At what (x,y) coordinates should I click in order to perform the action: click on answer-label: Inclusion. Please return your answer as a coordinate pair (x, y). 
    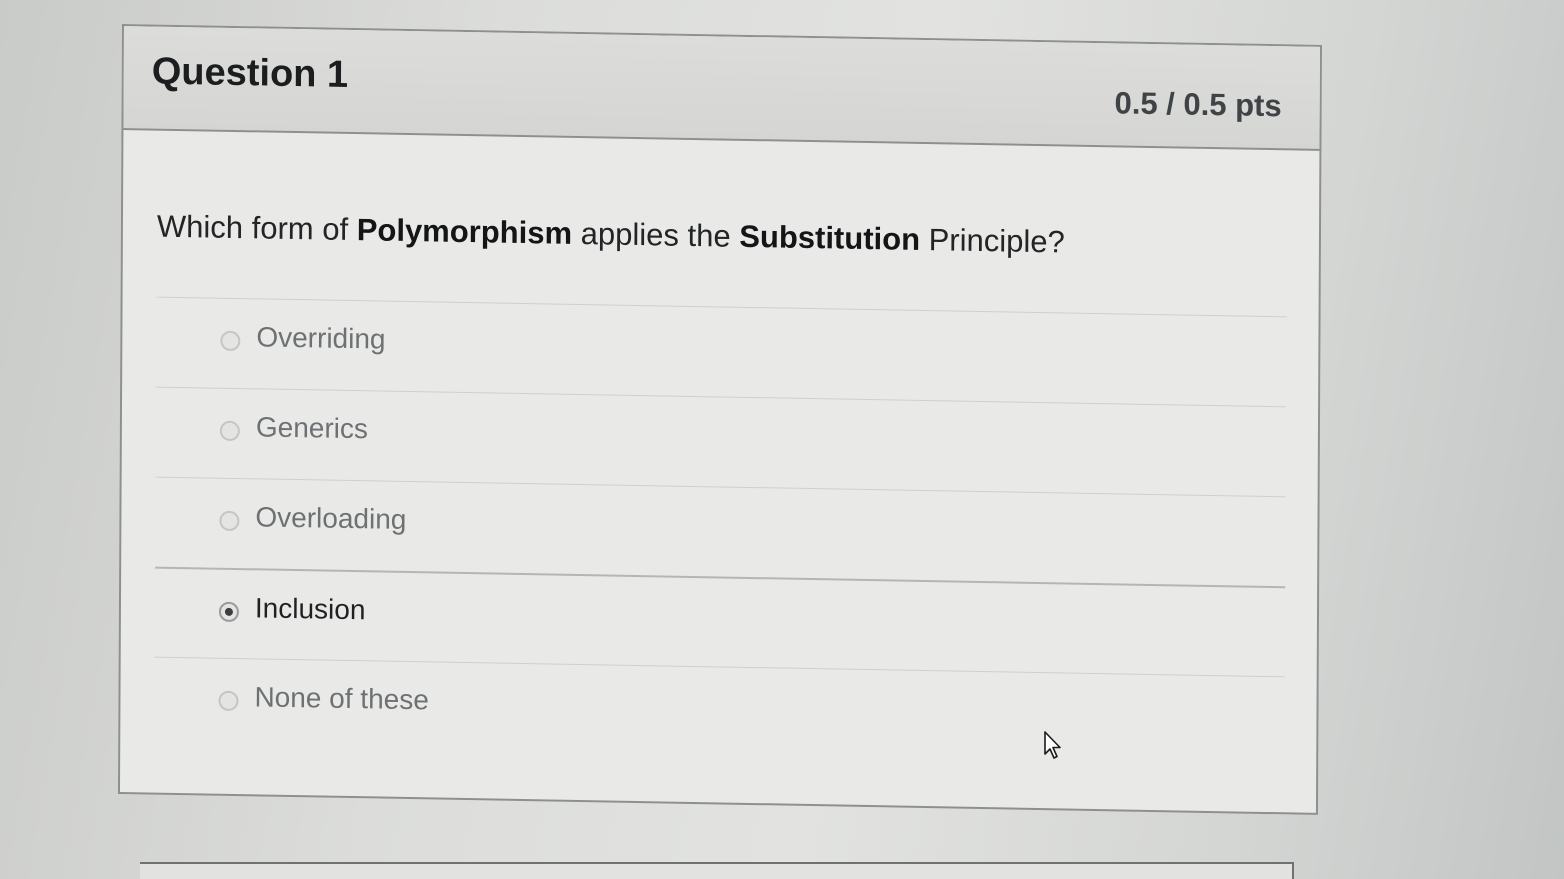
    Looking at the image, I should click on (310, 609).